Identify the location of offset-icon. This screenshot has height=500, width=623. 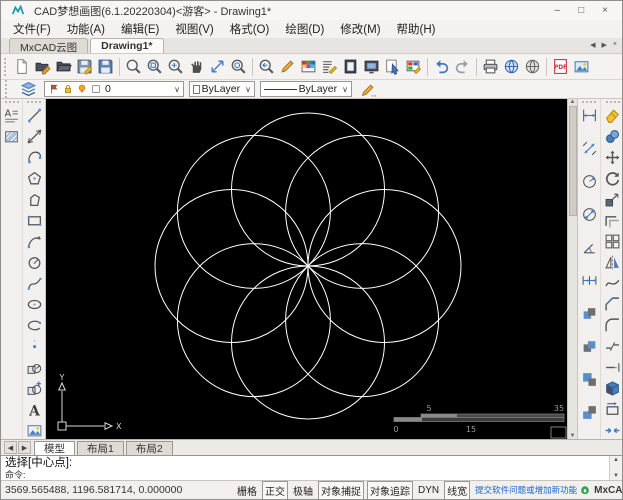
(613, 220).